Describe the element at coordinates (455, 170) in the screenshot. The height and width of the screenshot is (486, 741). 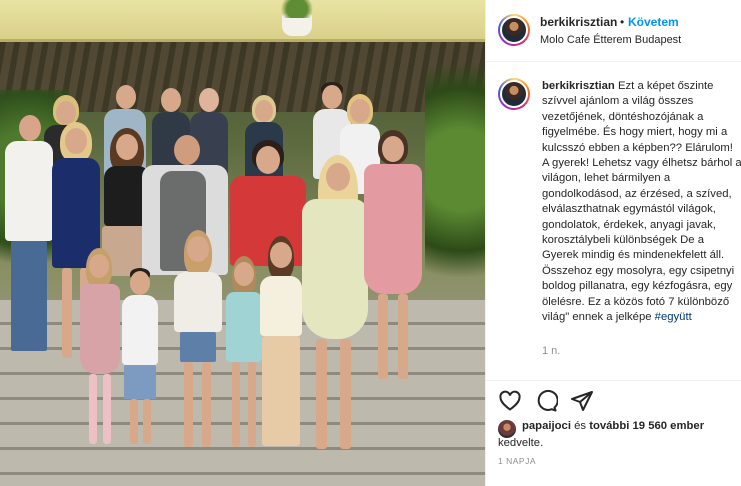
I see `photo-foliage-right` at that location.